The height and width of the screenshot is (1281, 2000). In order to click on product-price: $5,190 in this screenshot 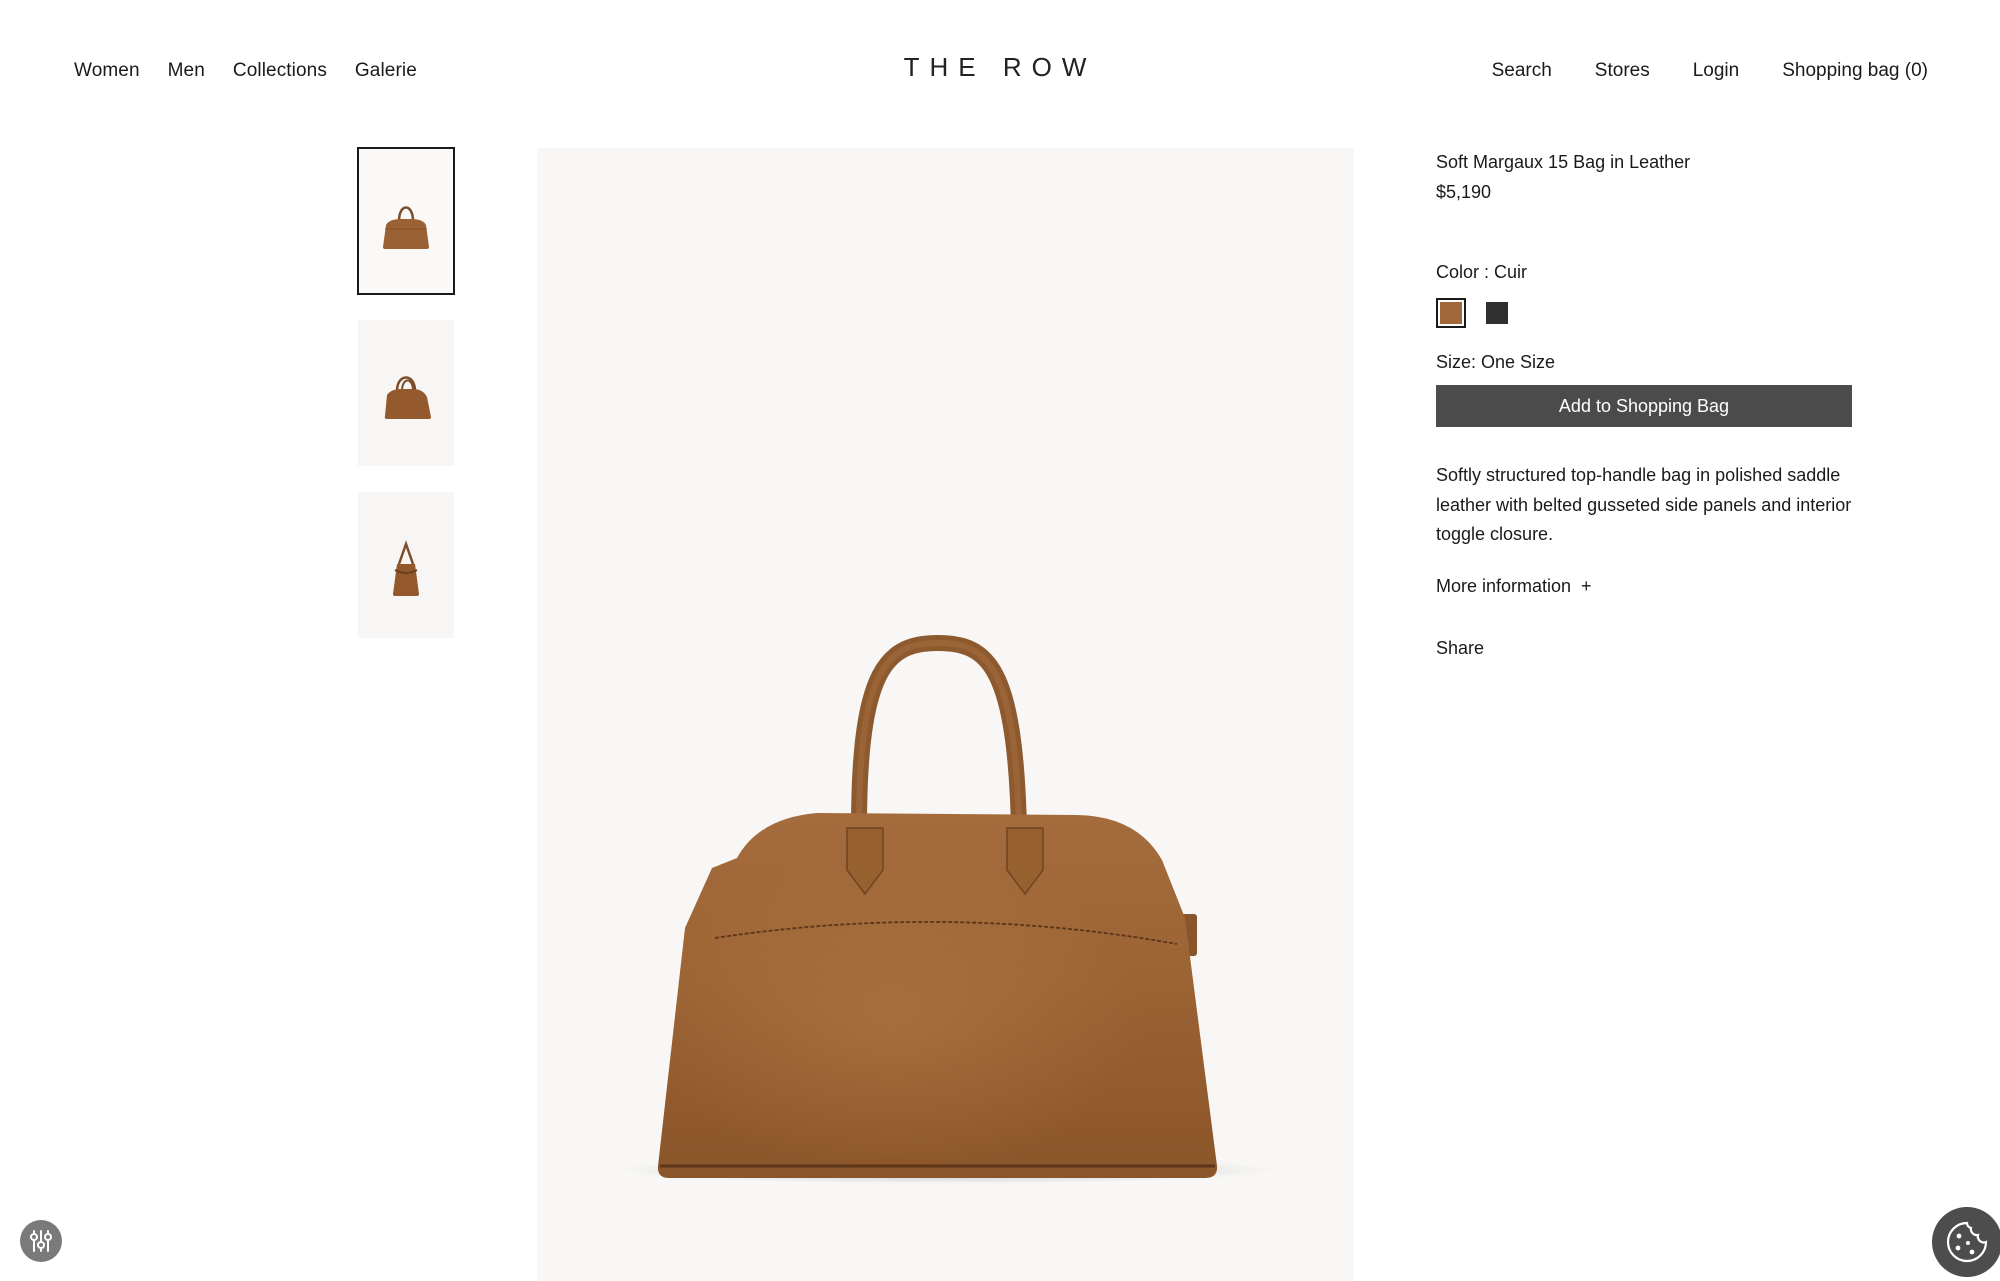, I will do `click(1464, 192)`.